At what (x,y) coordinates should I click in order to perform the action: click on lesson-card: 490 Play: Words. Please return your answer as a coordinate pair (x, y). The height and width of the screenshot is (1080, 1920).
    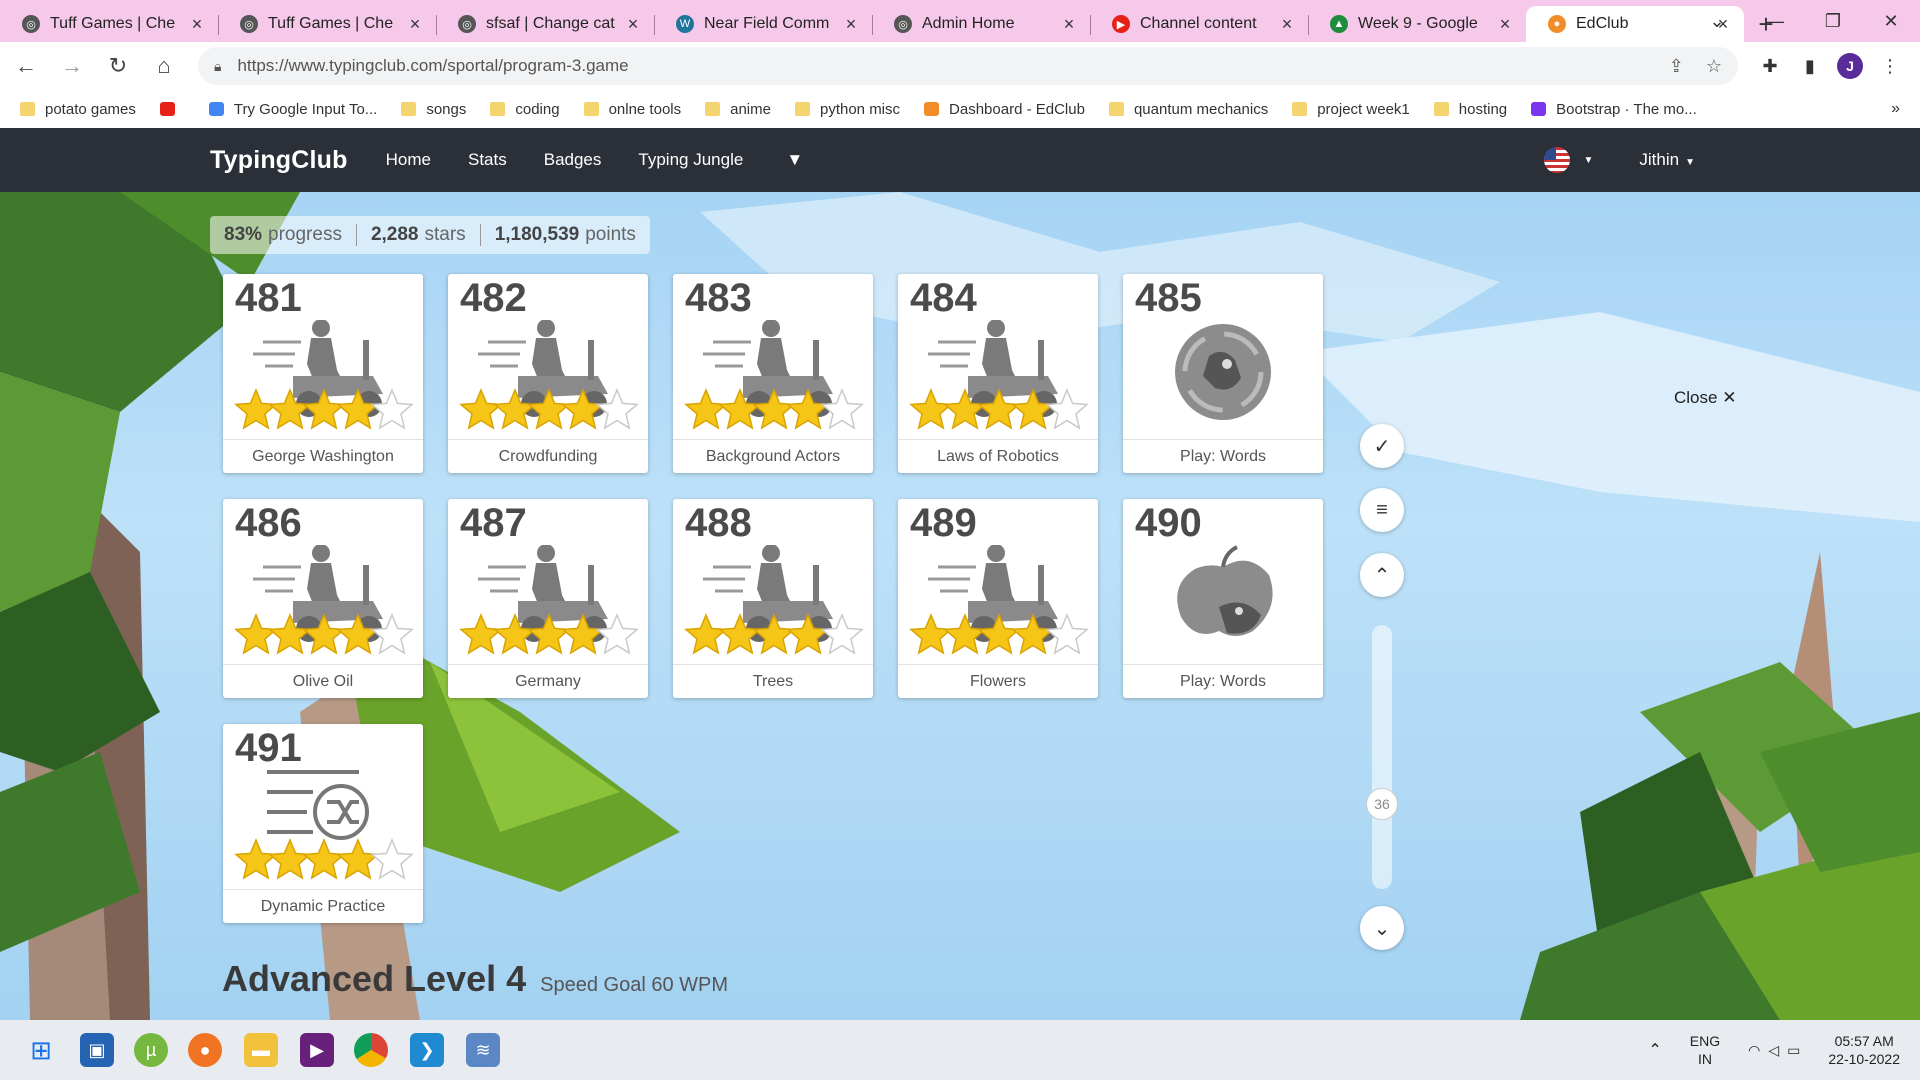
    Looking at the image, I should click on (1223, 598).